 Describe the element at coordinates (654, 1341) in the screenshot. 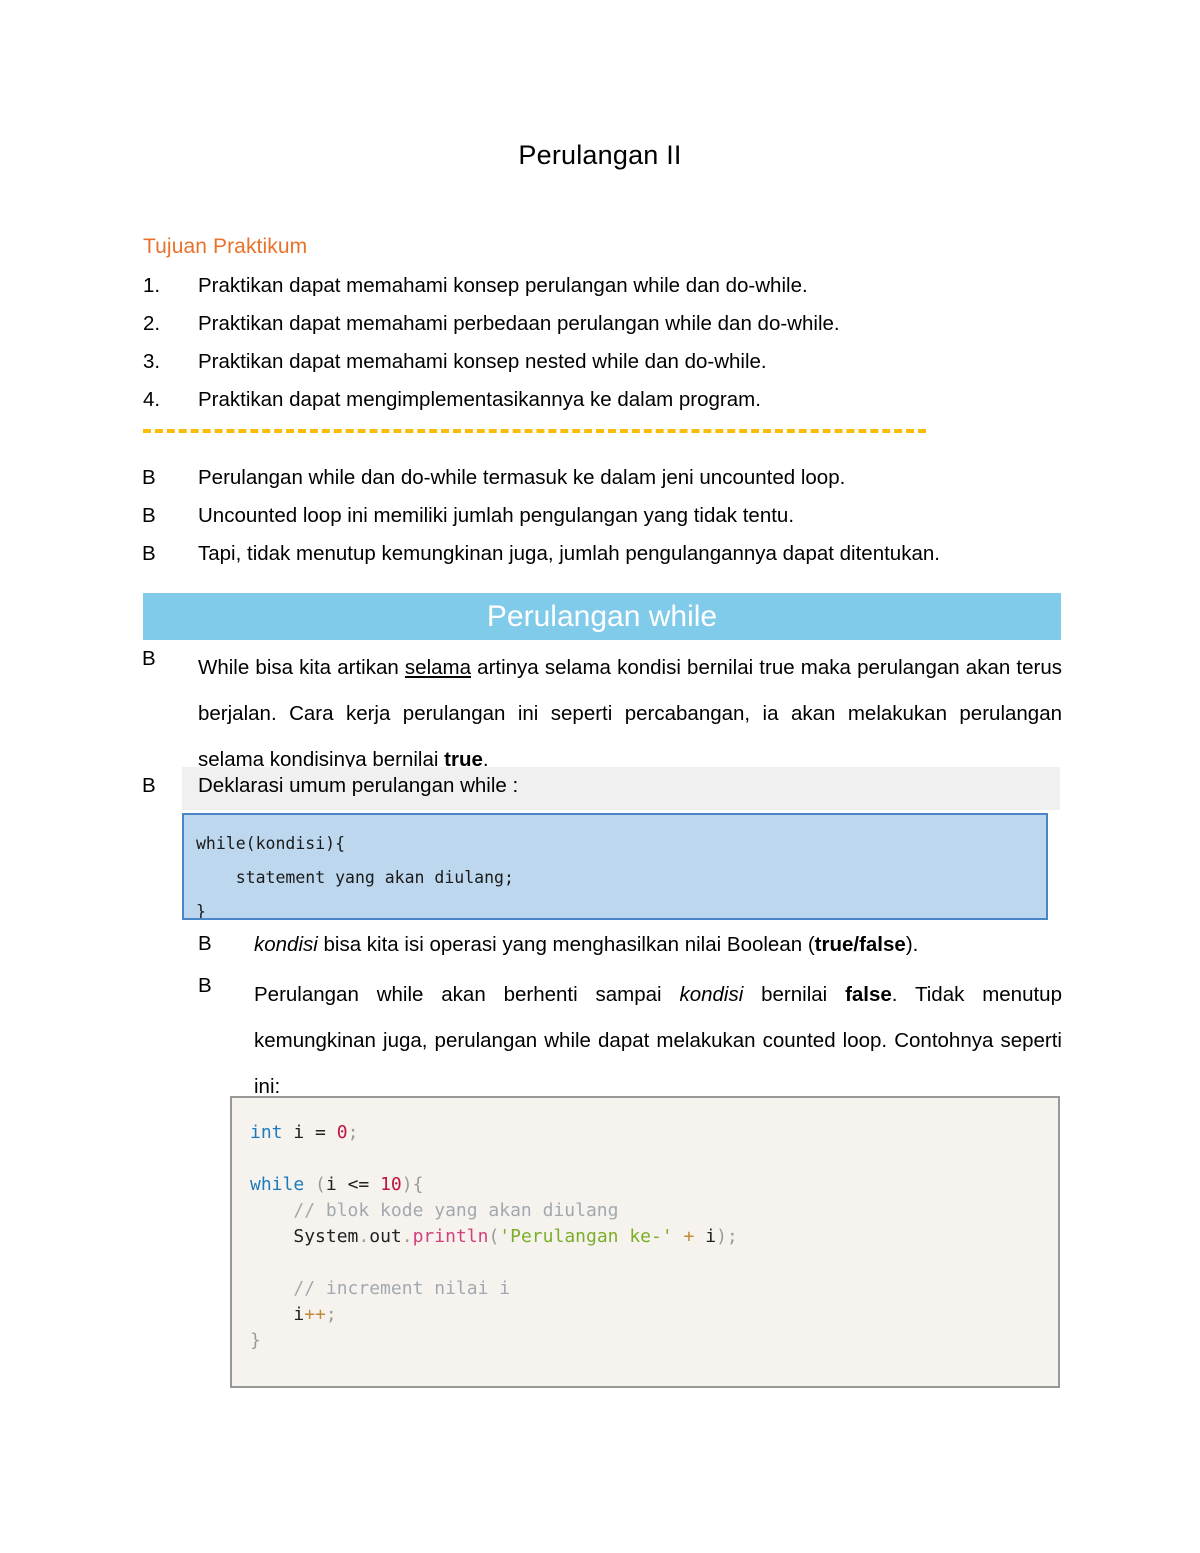

I see `code-line: }` at that location.